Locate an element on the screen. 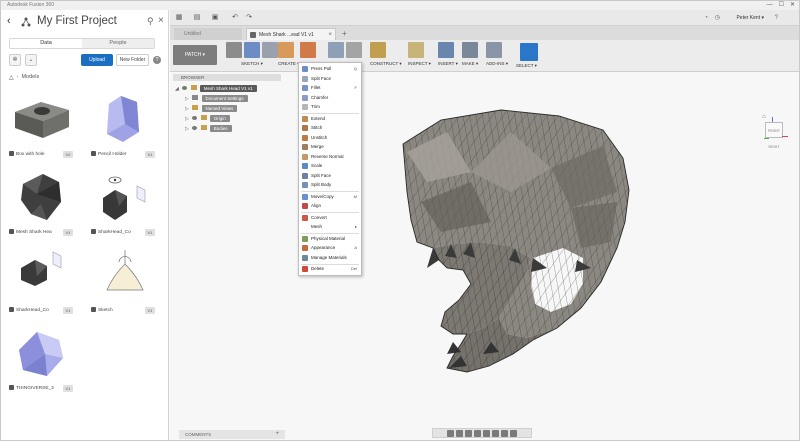 The width and height of the screenshot is (800, 441). offset-plane-icon is located at coordinates (378, 50).